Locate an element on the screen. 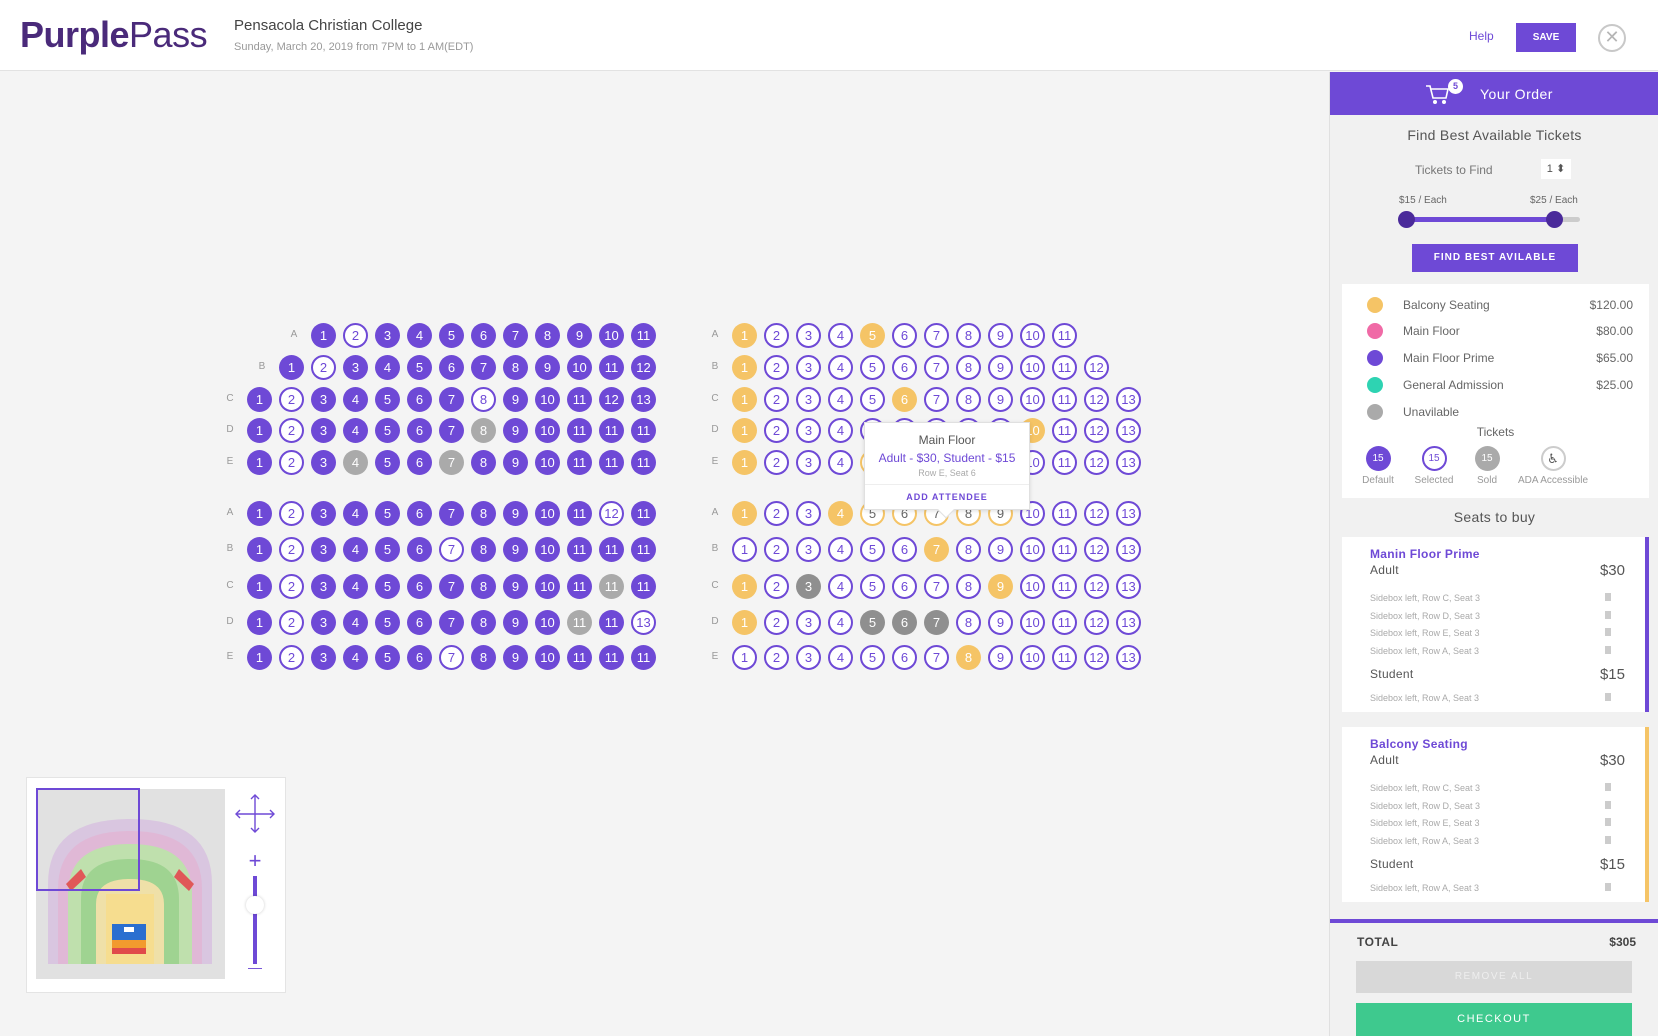 This screenshot has height=1036, width=1658. seat-left-top-C-2: 2 is located at coordinates (291, 399).